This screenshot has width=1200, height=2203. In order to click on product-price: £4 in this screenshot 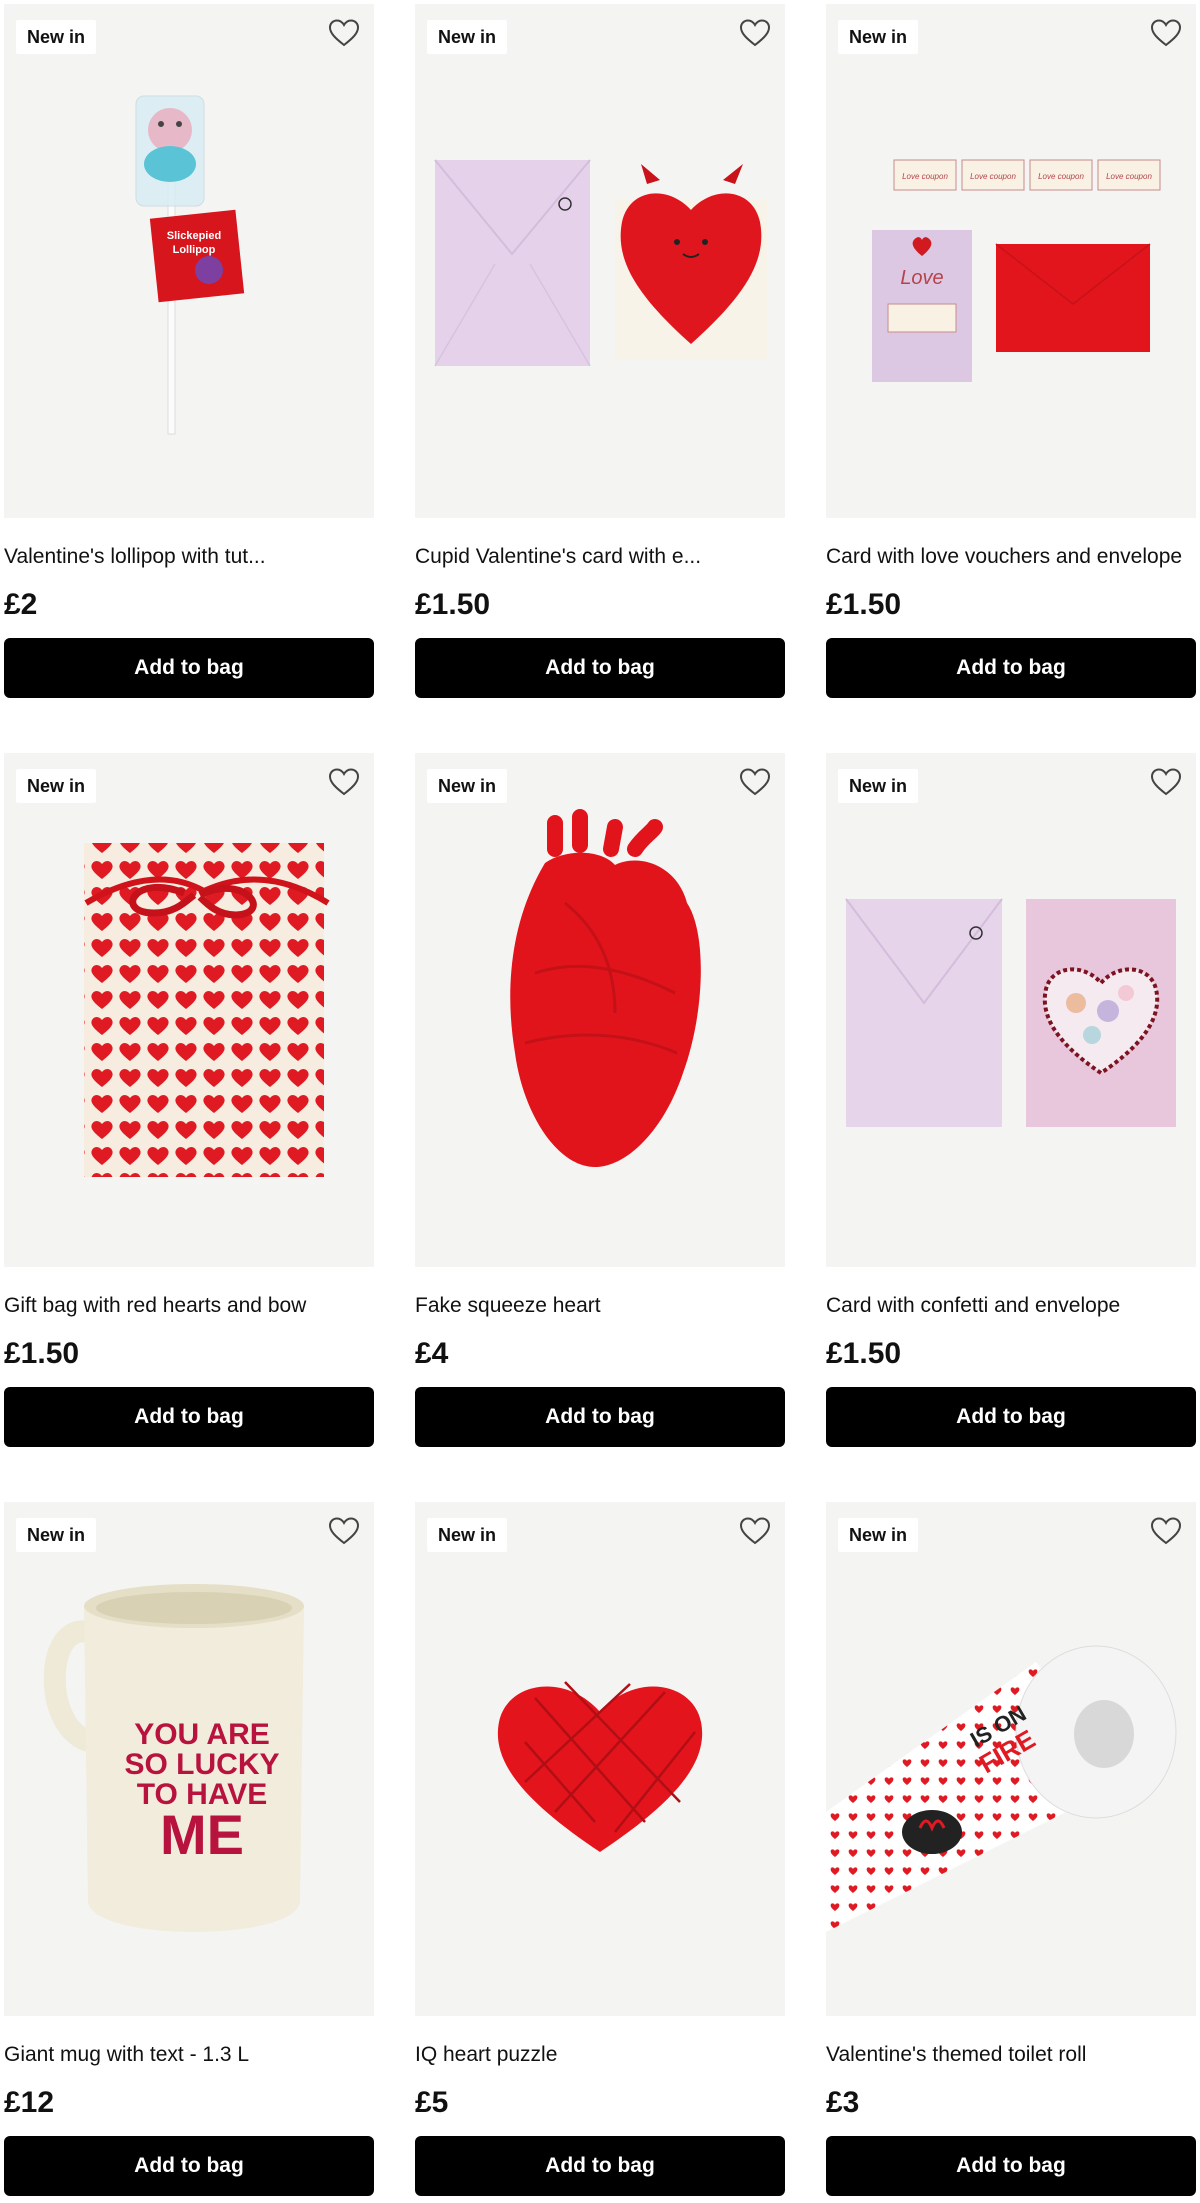, I will do `click(432, 1353)`.